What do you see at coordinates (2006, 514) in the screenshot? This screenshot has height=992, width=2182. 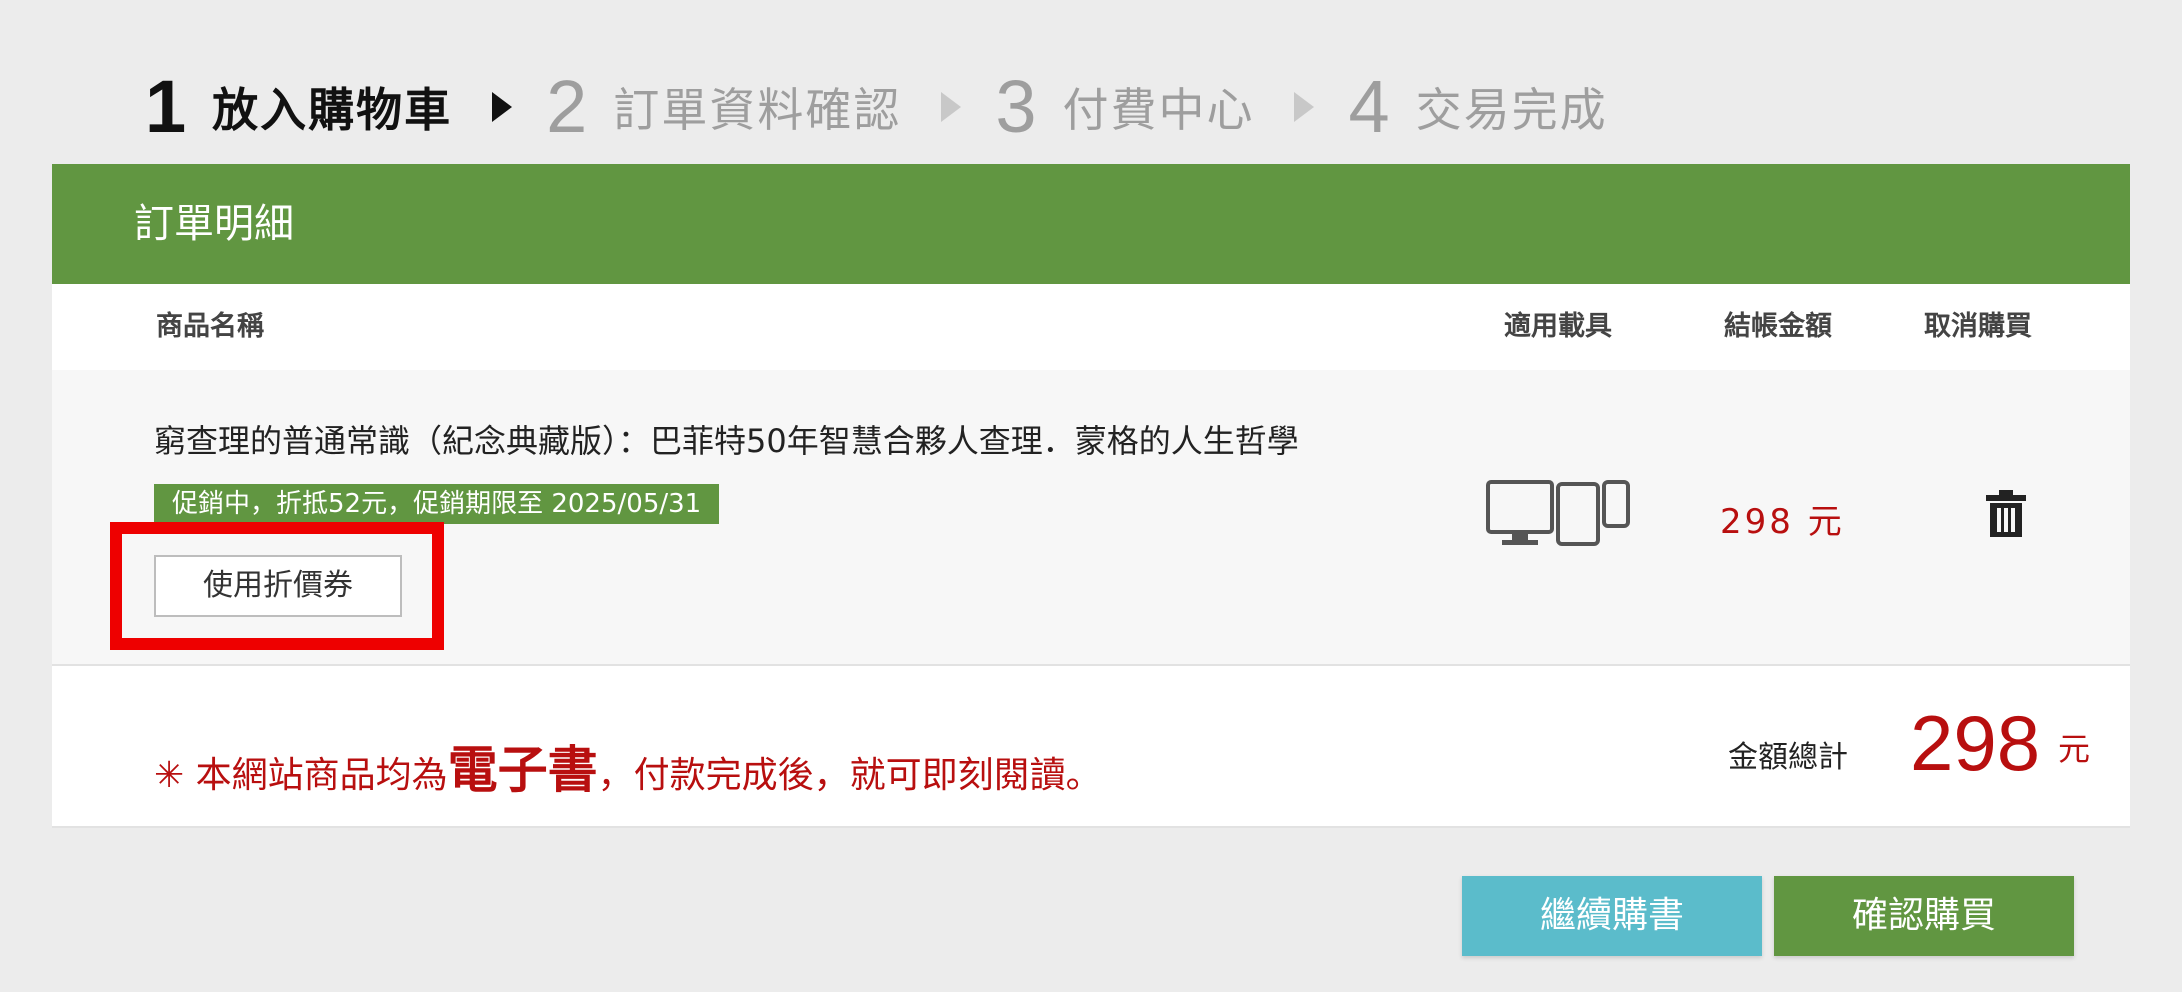 I see `trash-icon` at bounding box center [2006, 514].